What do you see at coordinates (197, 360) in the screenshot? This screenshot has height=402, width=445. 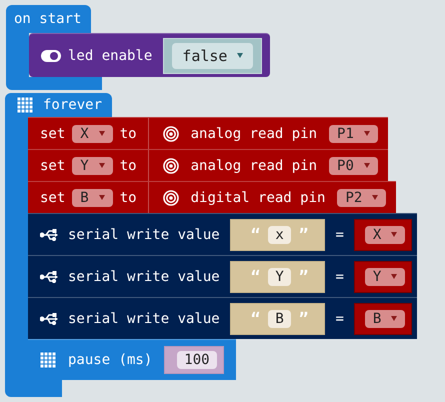 I see `number-field: 100` at bounding box center [197, 360].